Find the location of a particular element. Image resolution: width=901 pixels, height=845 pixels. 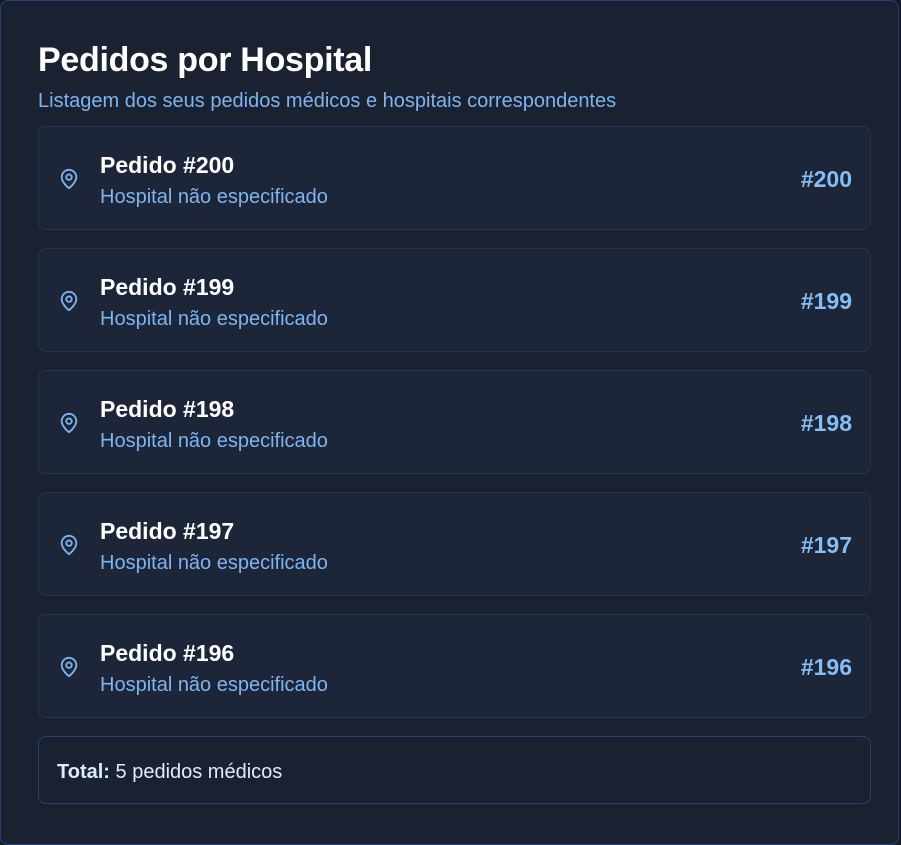

order-code: #199 is located at coordinates (826, 301).